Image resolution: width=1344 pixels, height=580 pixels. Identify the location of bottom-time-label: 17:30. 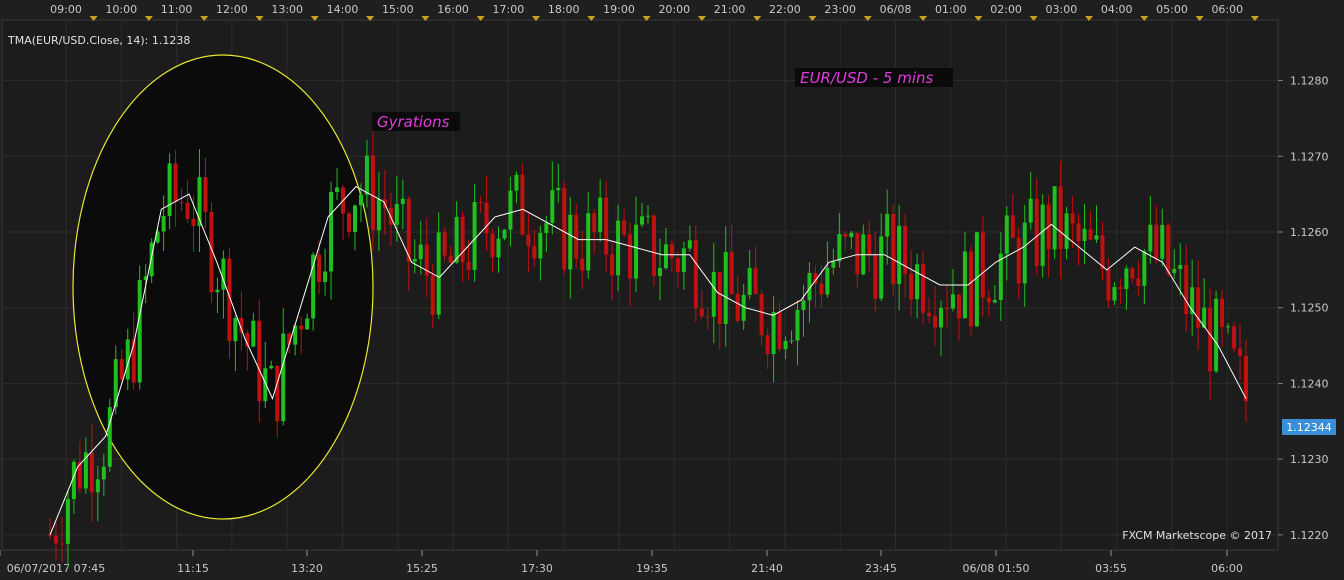
(537, 568).